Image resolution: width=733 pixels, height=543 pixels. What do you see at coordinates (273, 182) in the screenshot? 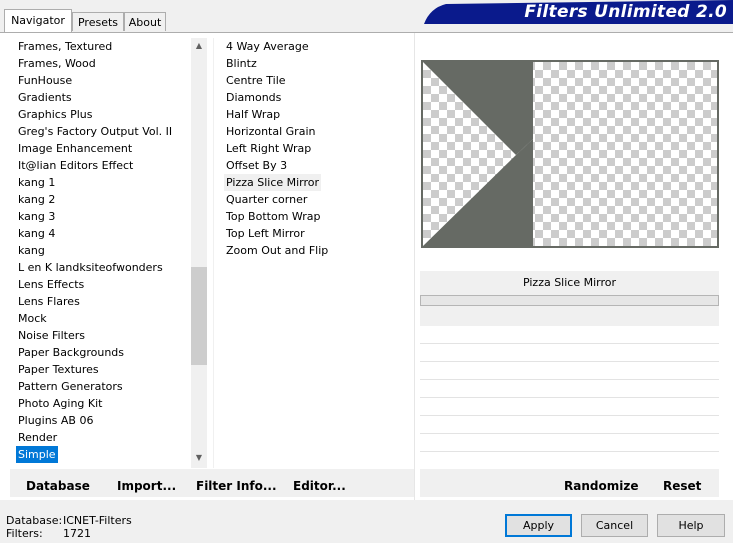
I see `filter-item: Pizza Slice Mirror` at bounding box center [273, 182].